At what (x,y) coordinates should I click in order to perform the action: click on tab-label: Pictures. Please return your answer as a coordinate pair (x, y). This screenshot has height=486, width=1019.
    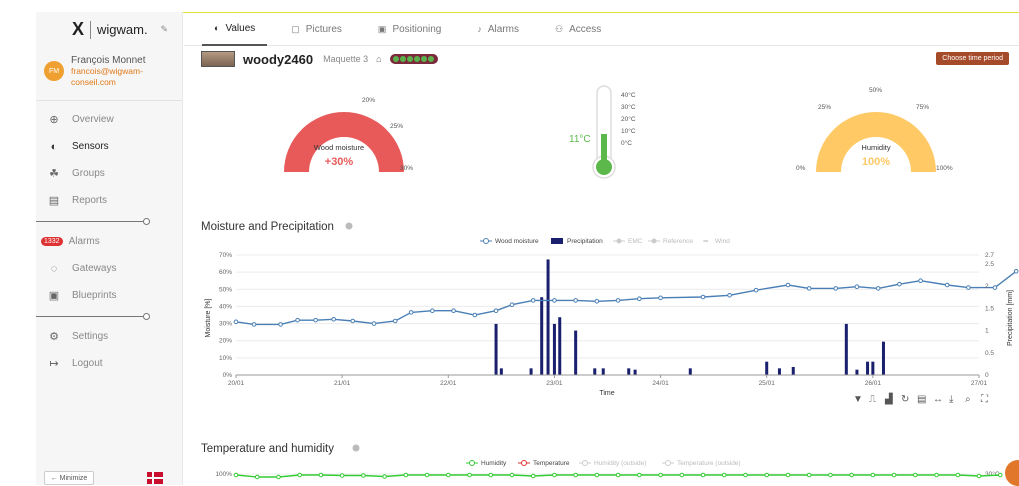
    Looking at the image, I should click on (323, 29).